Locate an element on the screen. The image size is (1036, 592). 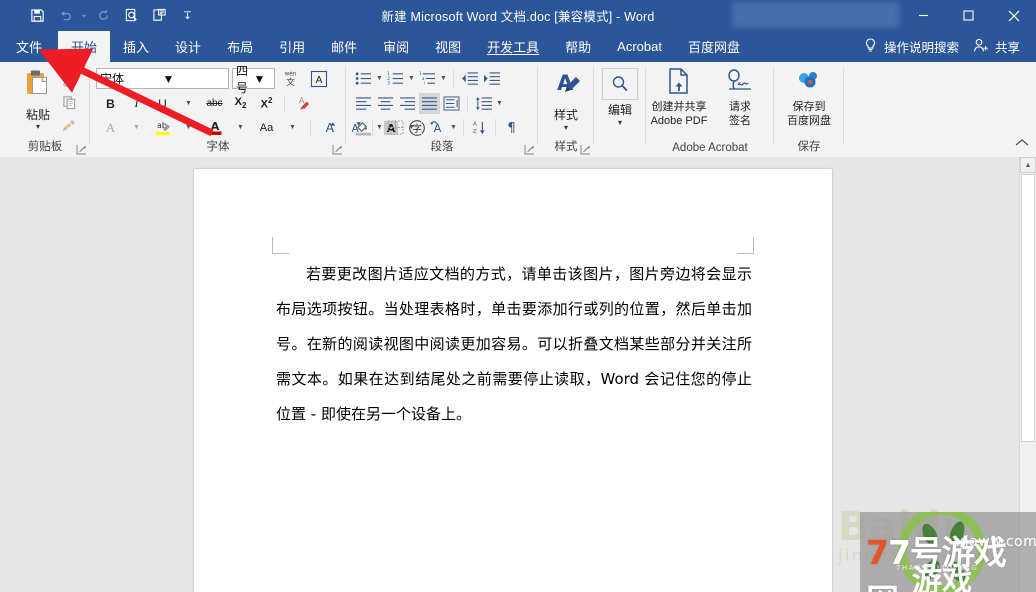
font-color-icon: A is located at coordinates (214, 127).